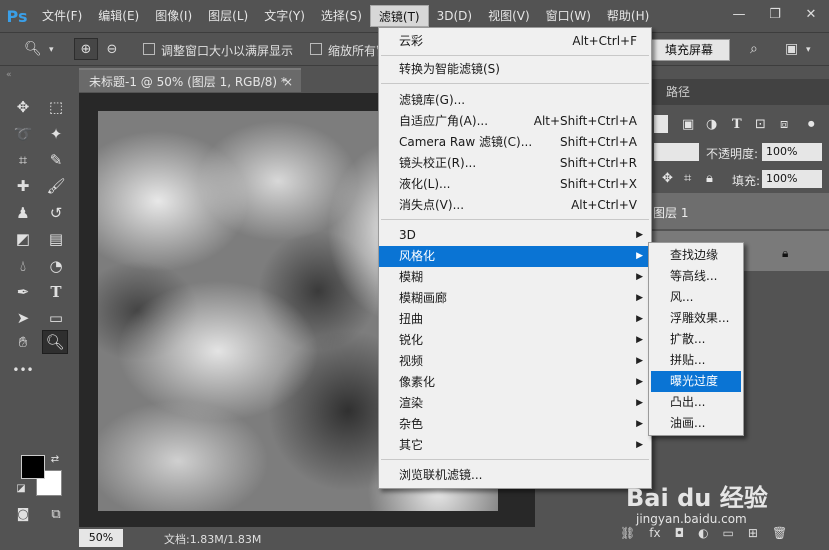  Describe the element at coordinates (784, 124) in the screenshot. I see `smart-object-filter-icon: ⧈` at that location.